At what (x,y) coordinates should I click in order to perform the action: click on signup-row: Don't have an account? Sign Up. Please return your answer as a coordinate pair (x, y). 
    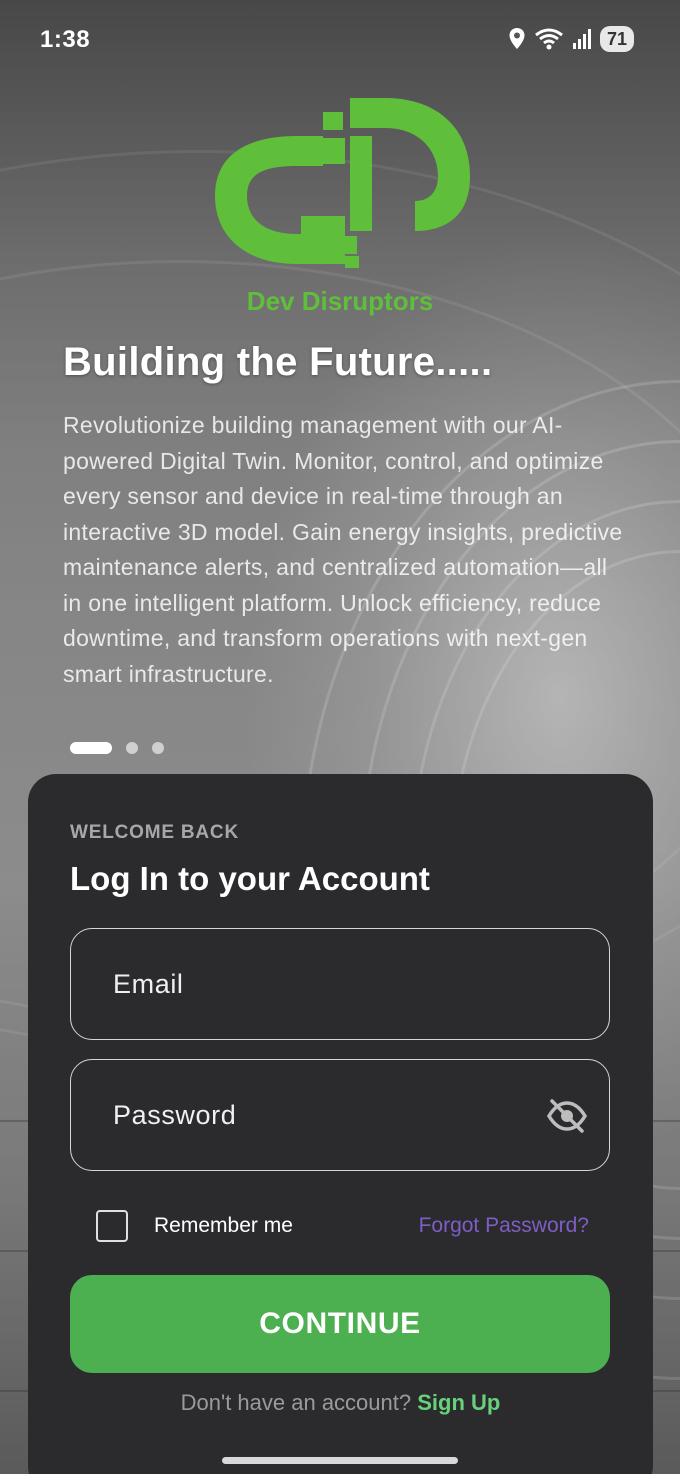
    Looking at the image, I should click on (340, 1403).